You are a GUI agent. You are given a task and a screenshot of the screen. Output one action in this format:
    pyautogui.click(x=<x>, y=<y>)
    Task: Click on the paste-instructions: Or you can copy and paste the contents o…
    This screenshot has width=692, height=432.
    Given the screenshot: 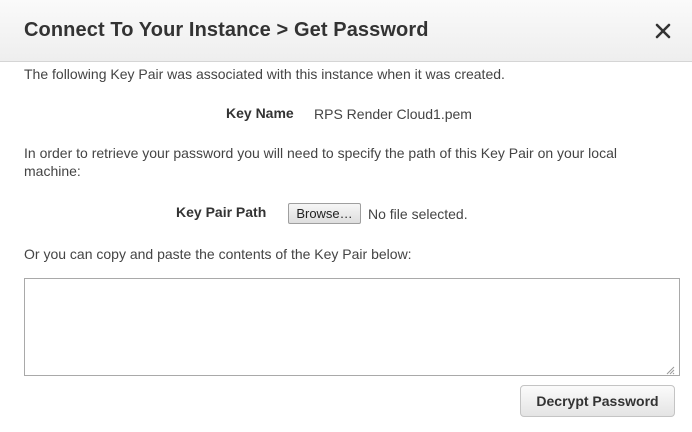 What is the action you would take?
    pyautogui.click(x=218, y=254)
    